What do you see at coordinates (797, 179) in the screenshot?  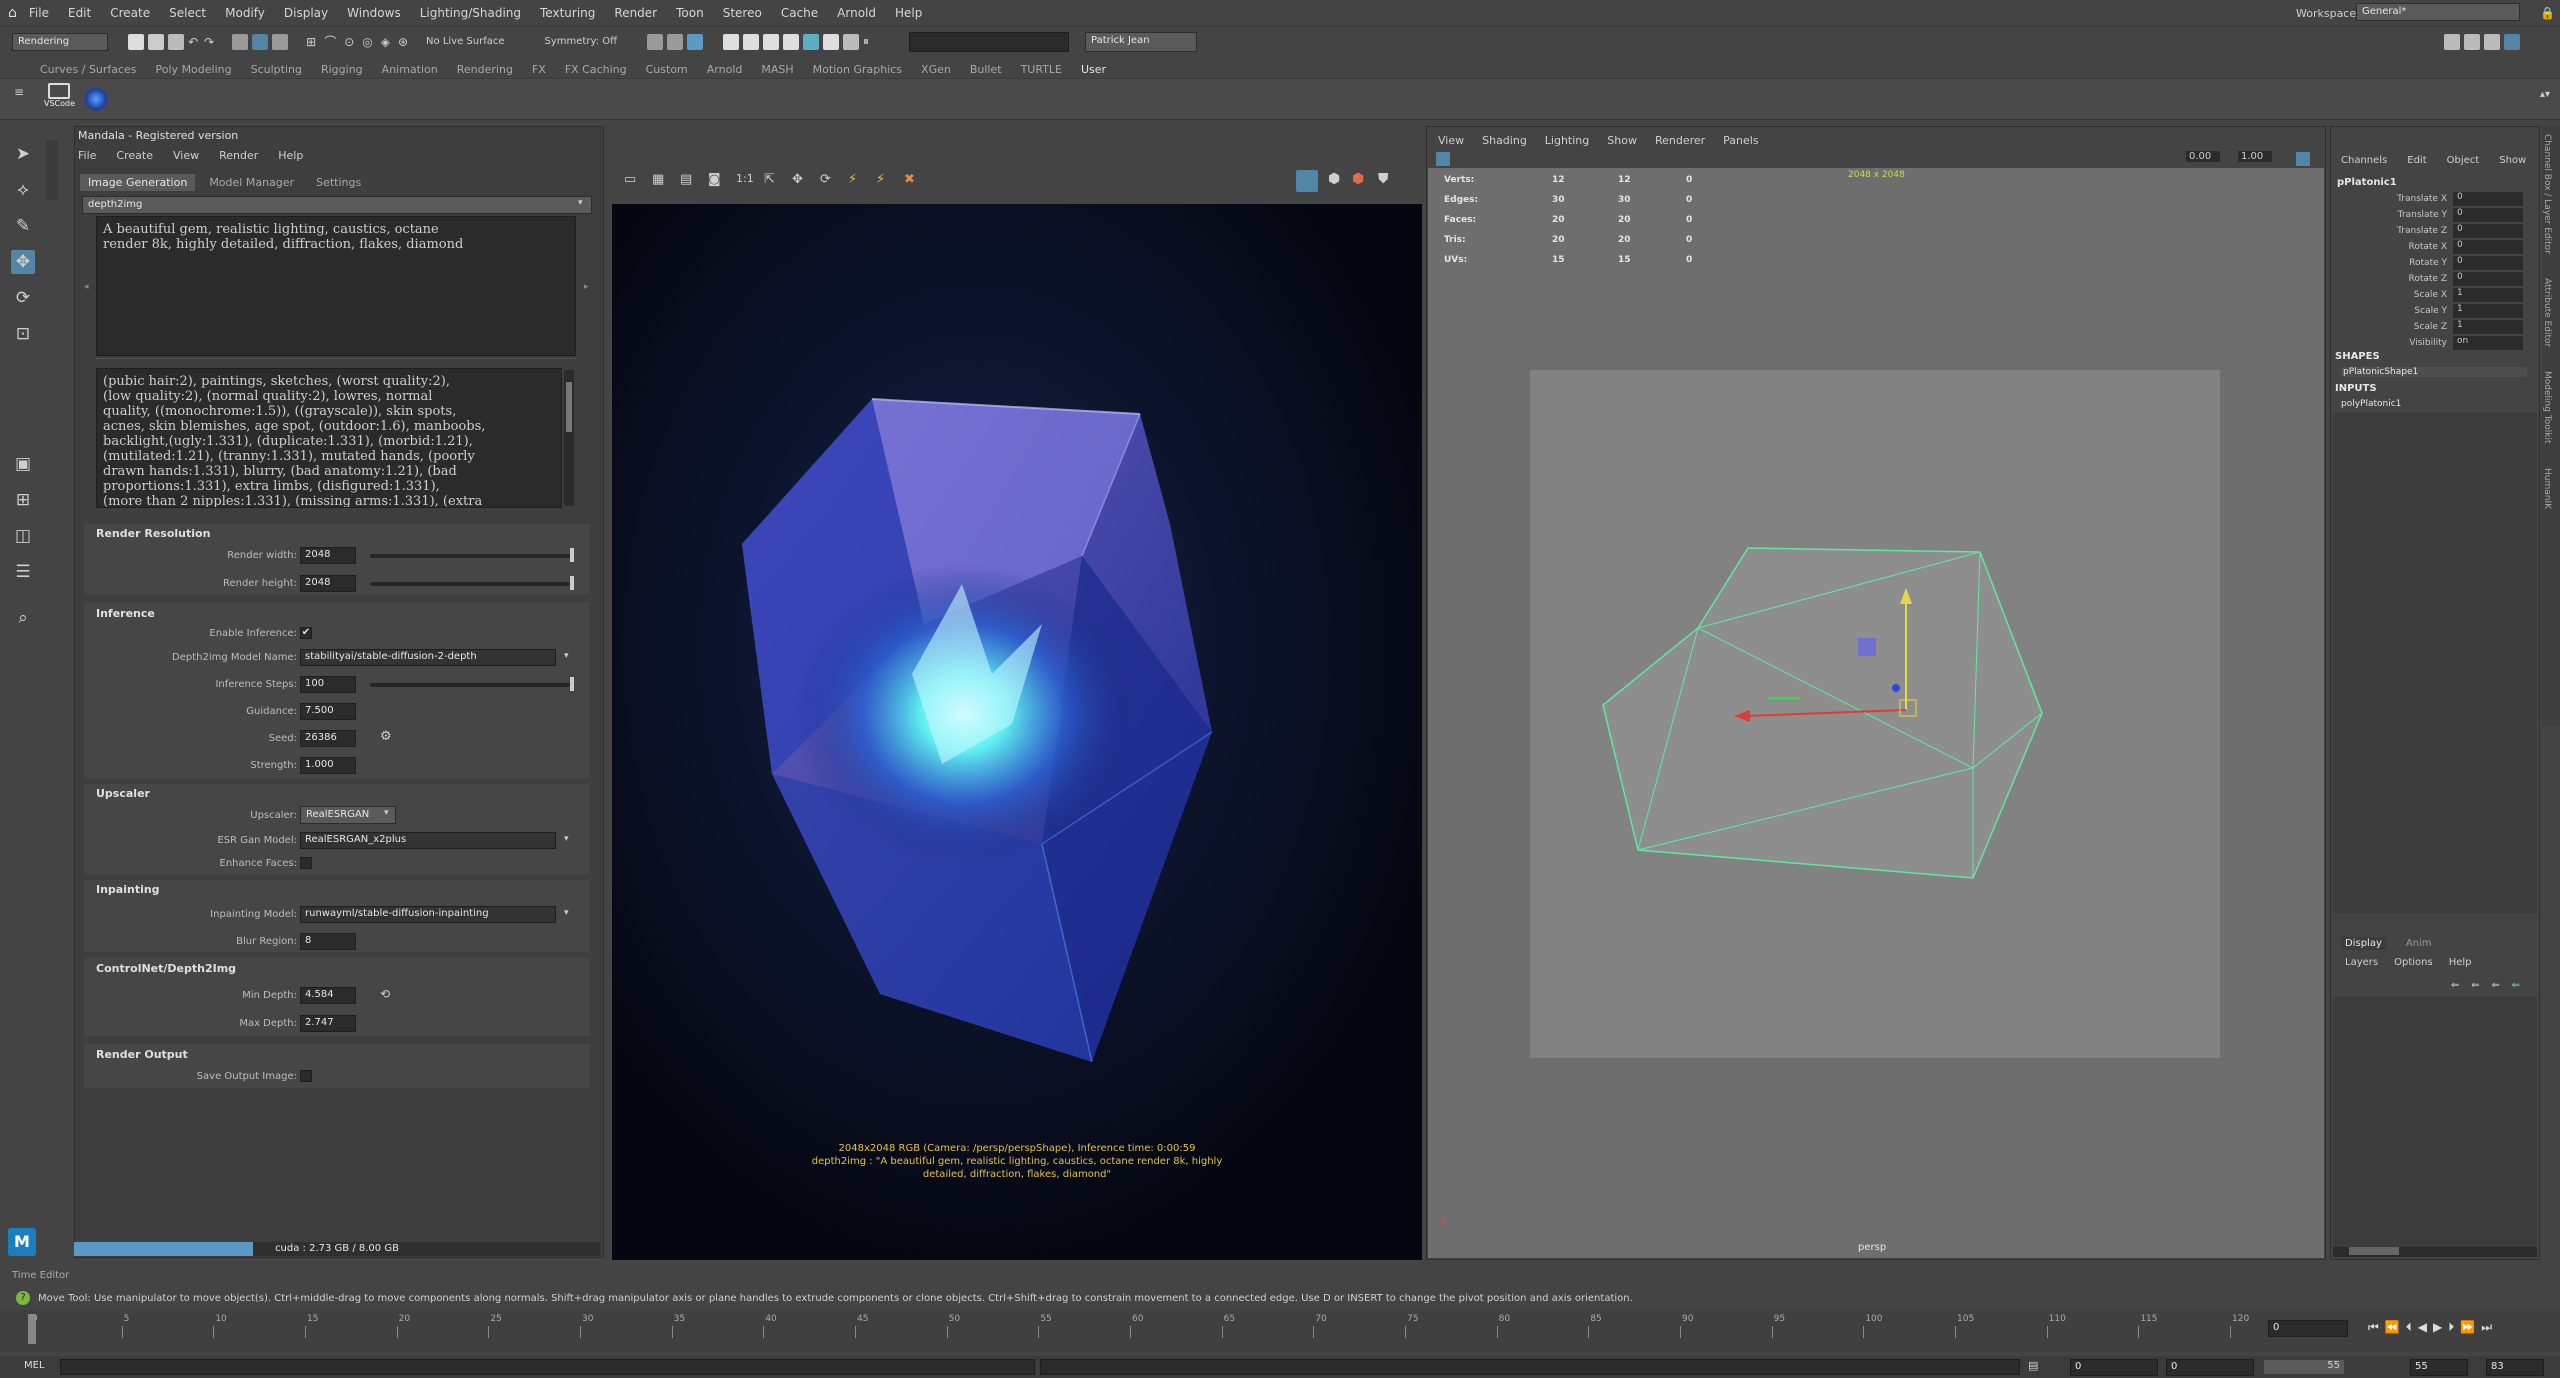 I see `render-toolbar-icon-7: ✥` at bounding box center [797, 179].